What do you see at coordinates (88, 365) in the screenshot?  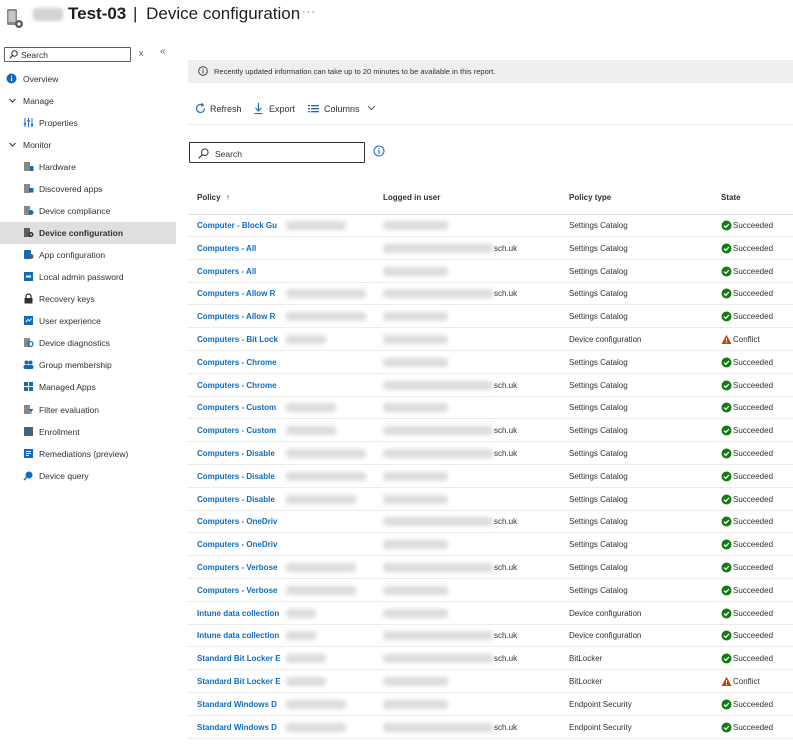 I see `sidebar-item-group-membership: Group membership` at bounding box center [88, 365].